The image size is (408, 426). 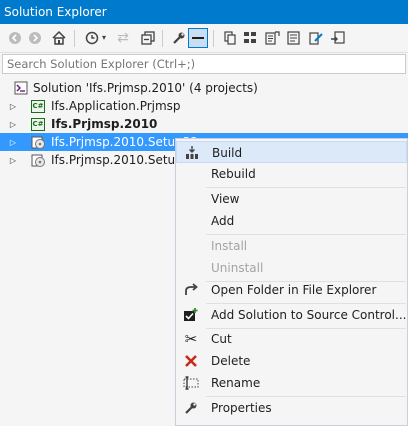 What do you see at coordinates (291, 268) in the screenshot?
I see `menu-item-uninstall: Uninstall` at bounding box center [291, 268].